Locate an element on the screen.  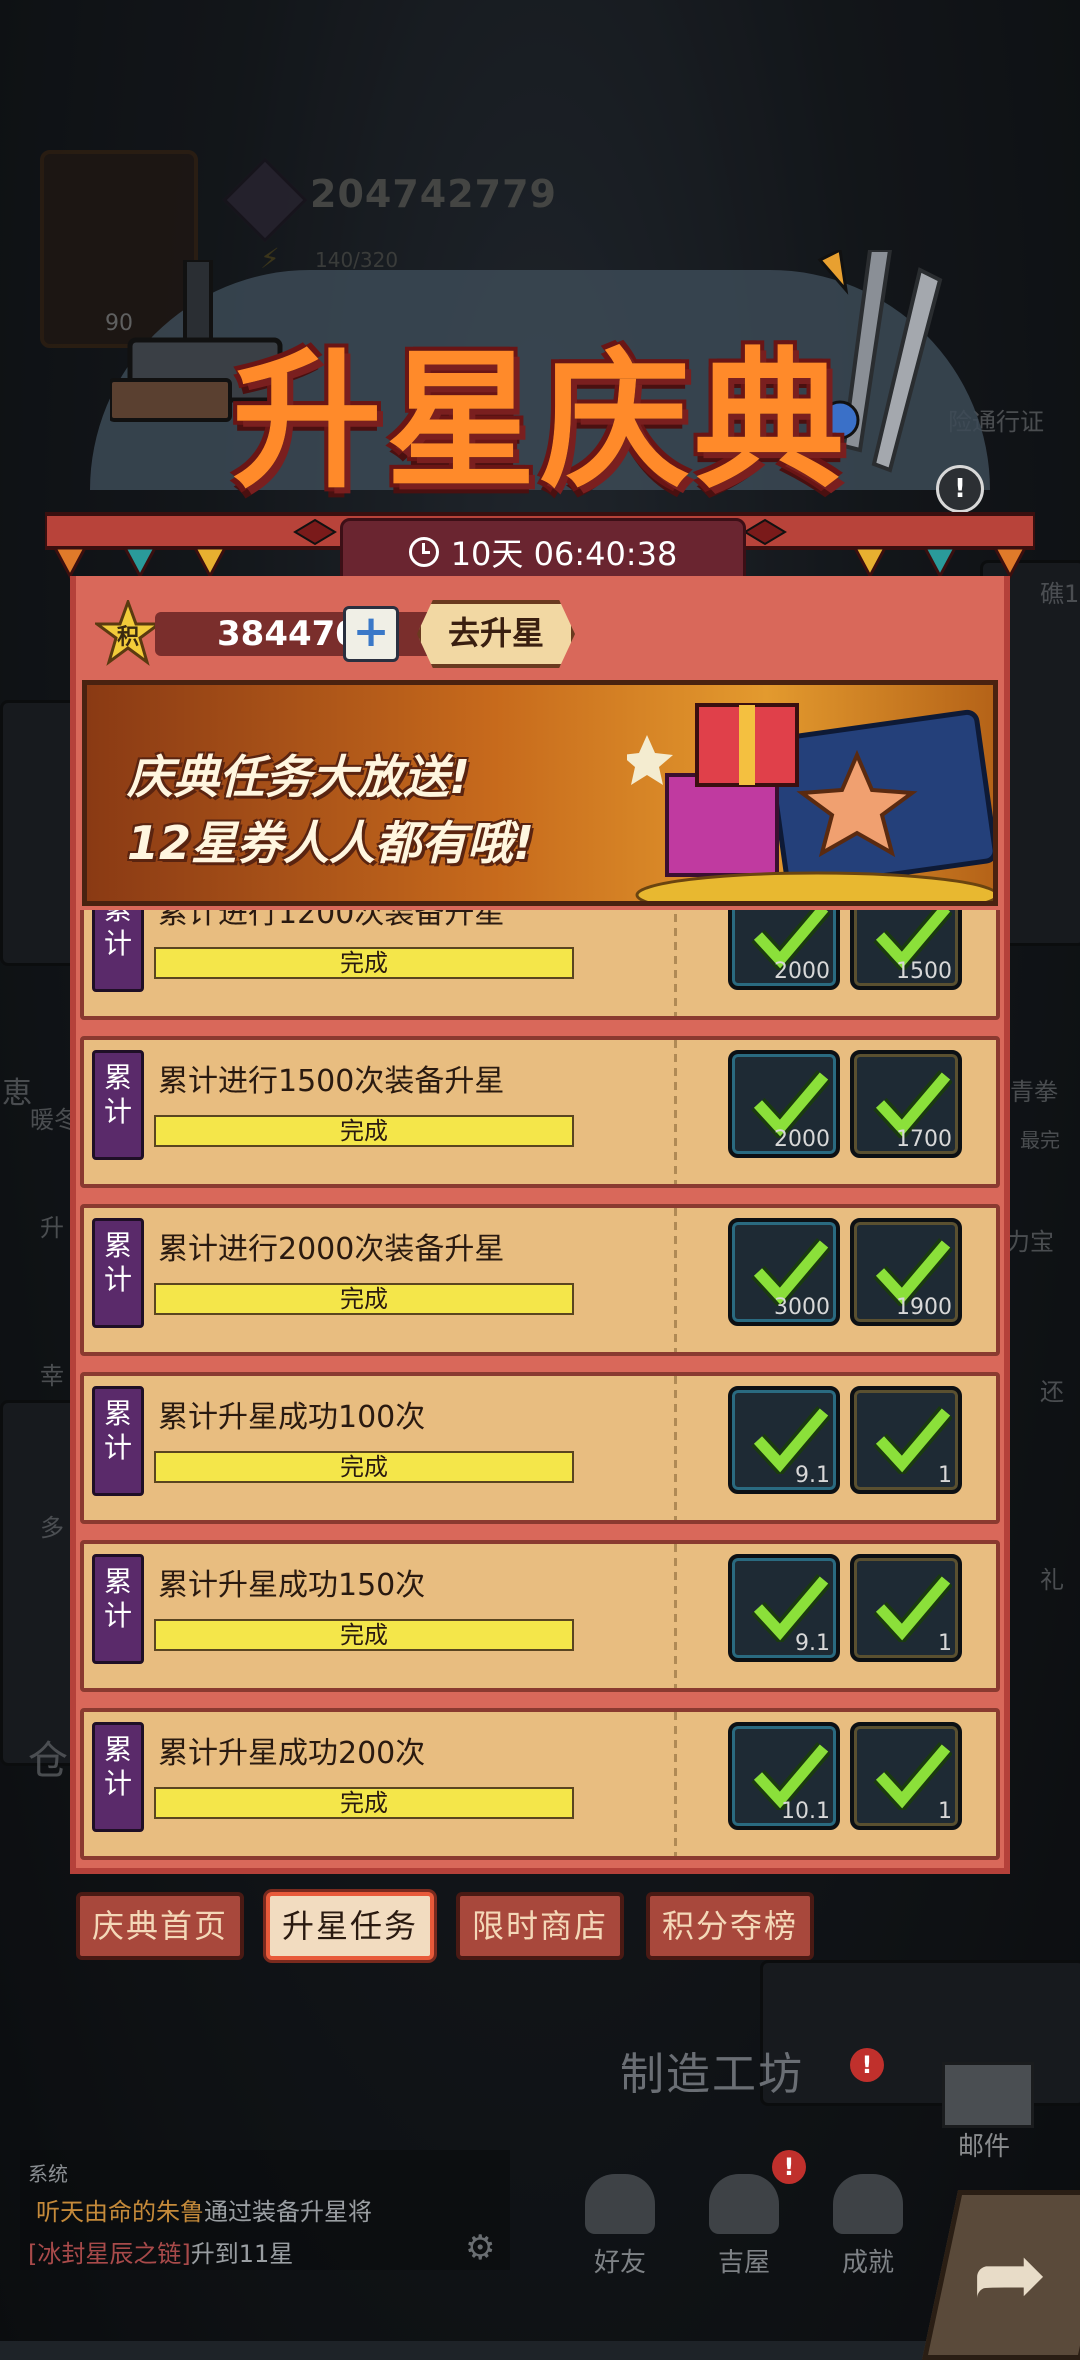
points-row: 积 384470 + 去升星 is located at coordinates (540, 635).